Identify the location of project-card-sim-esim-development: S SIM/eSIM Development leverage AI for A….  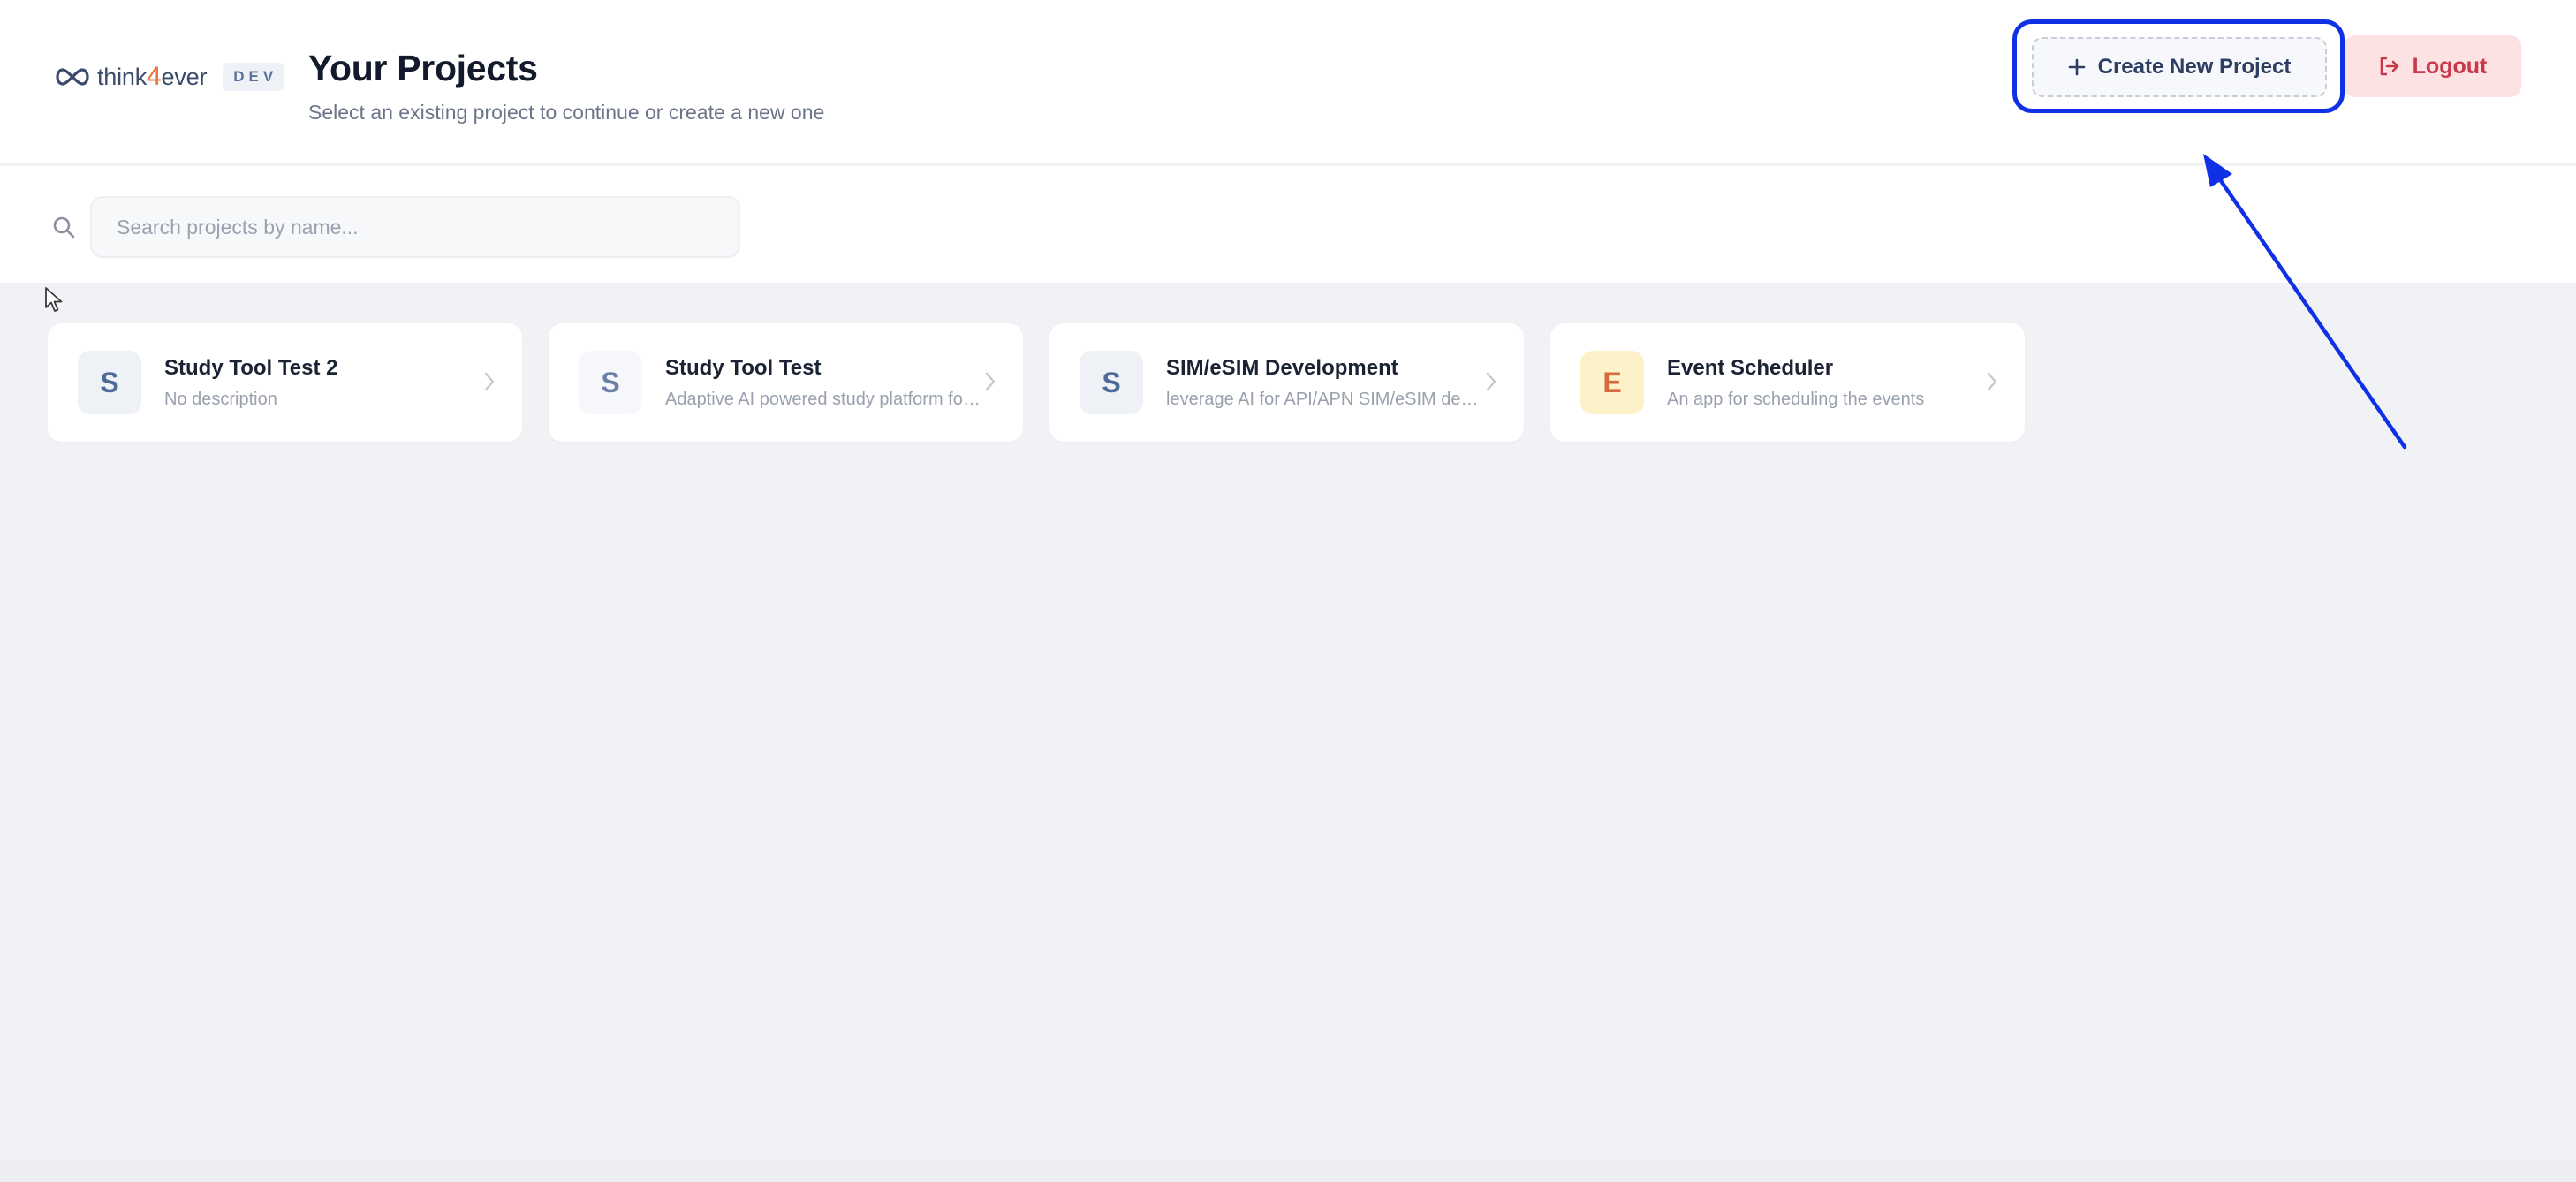
(1286, 382).